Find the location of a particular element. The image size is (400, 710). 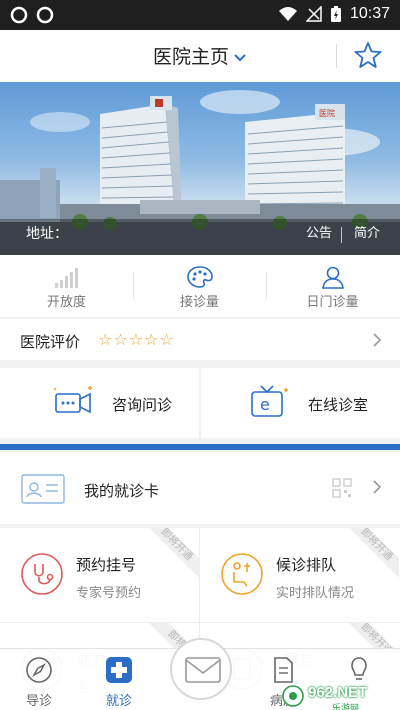

battery-icon is located at coordinates (335, 14).